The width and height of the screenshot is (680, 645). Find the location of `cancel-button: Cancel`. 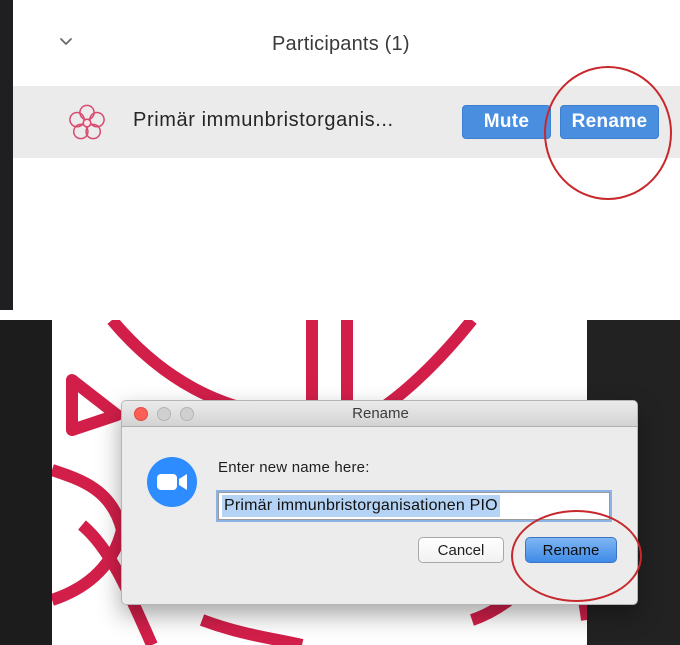

cancel-button: Cancel is located at coordinates (461, 550).